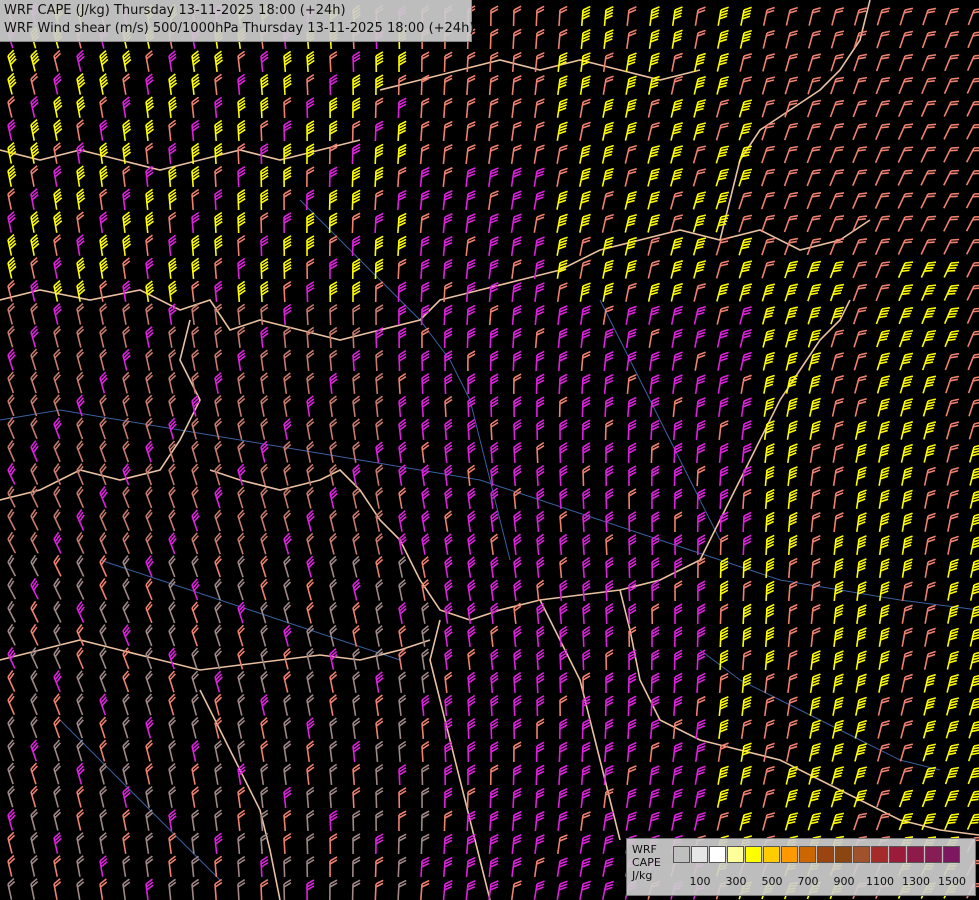 This screenshot has height=900, width=979. Describe the element at coordinates (823, 882) in the screenshot. I see `legend-tick-labels: 100 300 500 700 900 1100 1300 1500` at that location.